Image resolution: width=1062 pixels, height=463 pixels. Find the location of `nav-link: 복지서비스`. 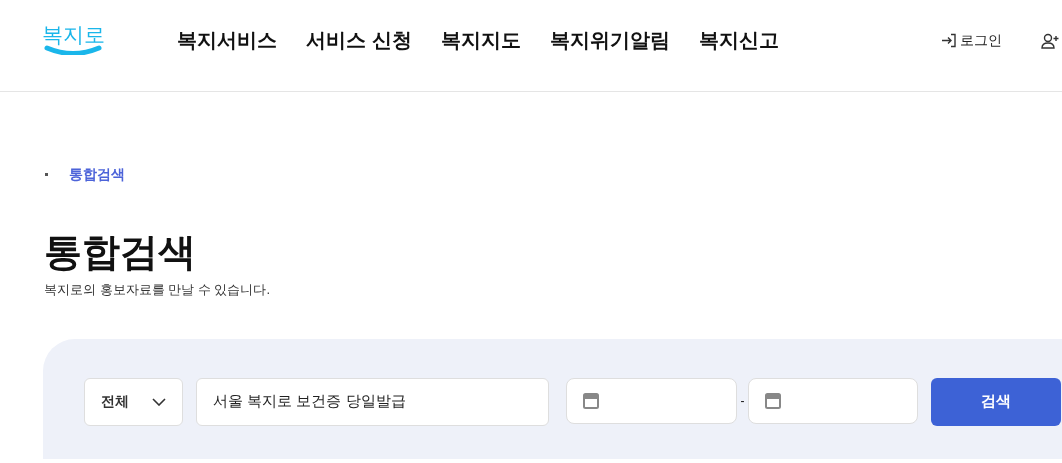

nav-link: 복지서비스 is located at coordinates (227, 39).